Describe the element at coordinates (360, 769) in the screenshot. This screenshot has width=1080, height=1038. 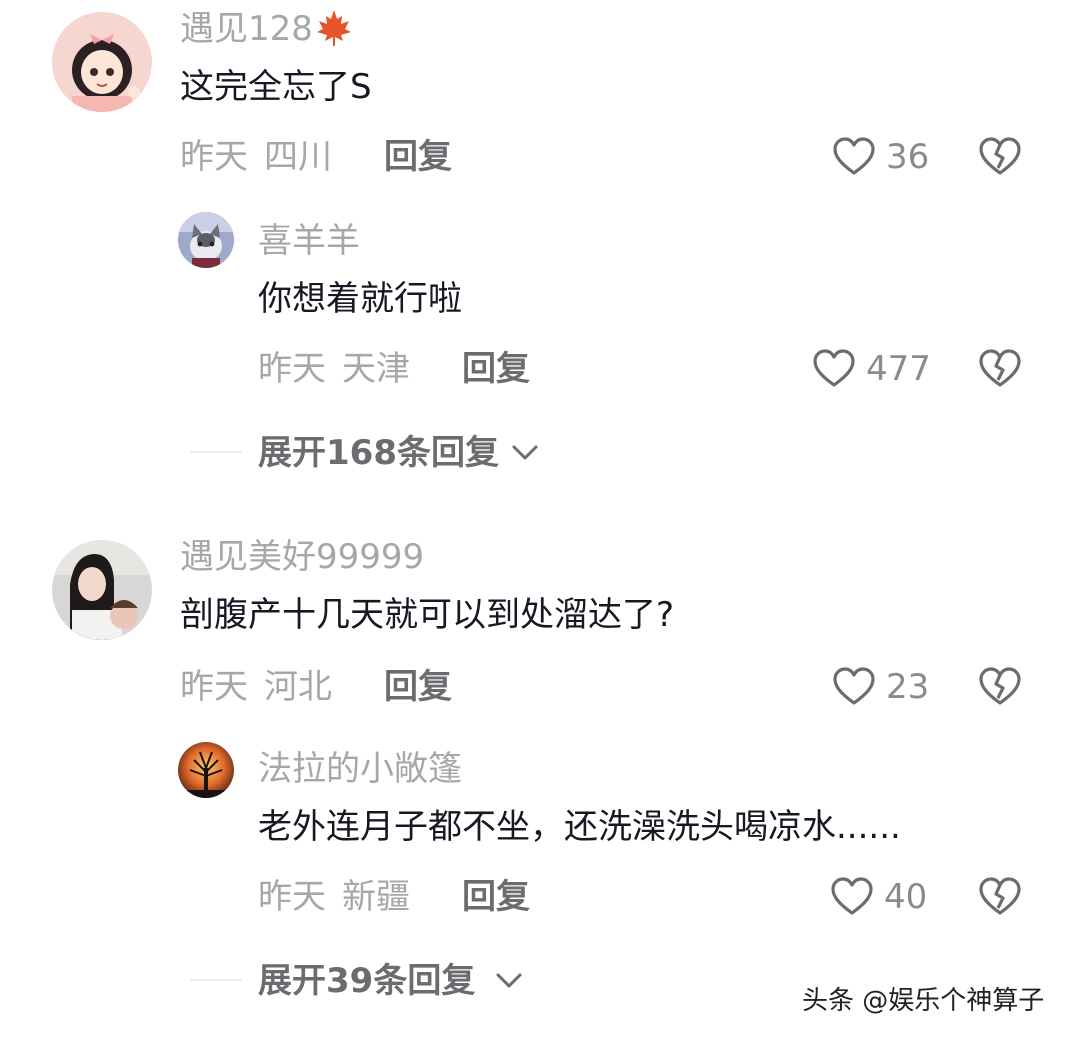
I see `reply-username: 法拉的小敞篷` at that location.